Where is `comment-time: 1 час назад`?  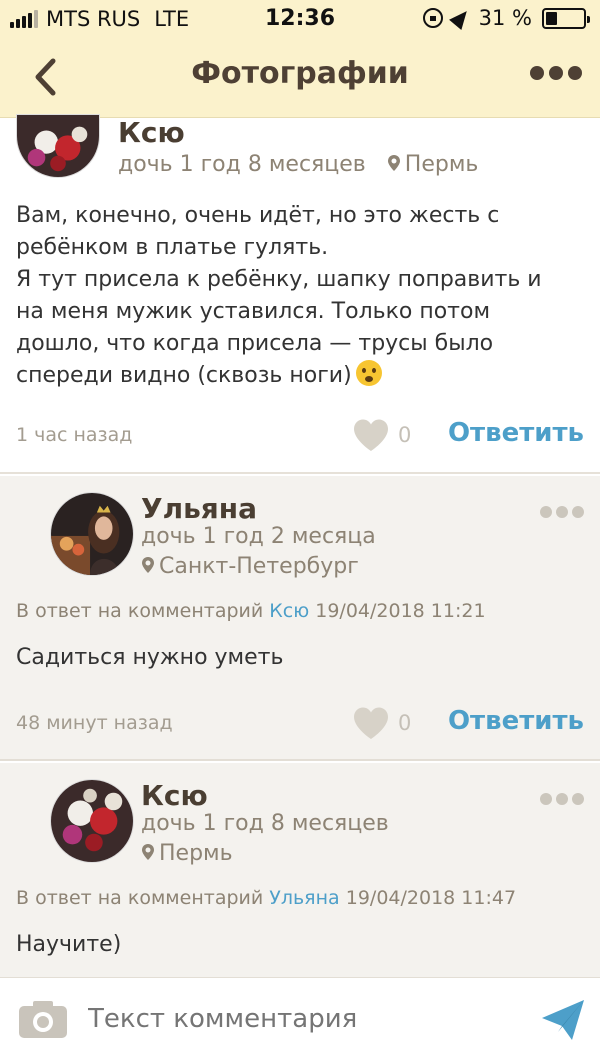 comment-time: 1 час назад is located at coordinates (74, 435).